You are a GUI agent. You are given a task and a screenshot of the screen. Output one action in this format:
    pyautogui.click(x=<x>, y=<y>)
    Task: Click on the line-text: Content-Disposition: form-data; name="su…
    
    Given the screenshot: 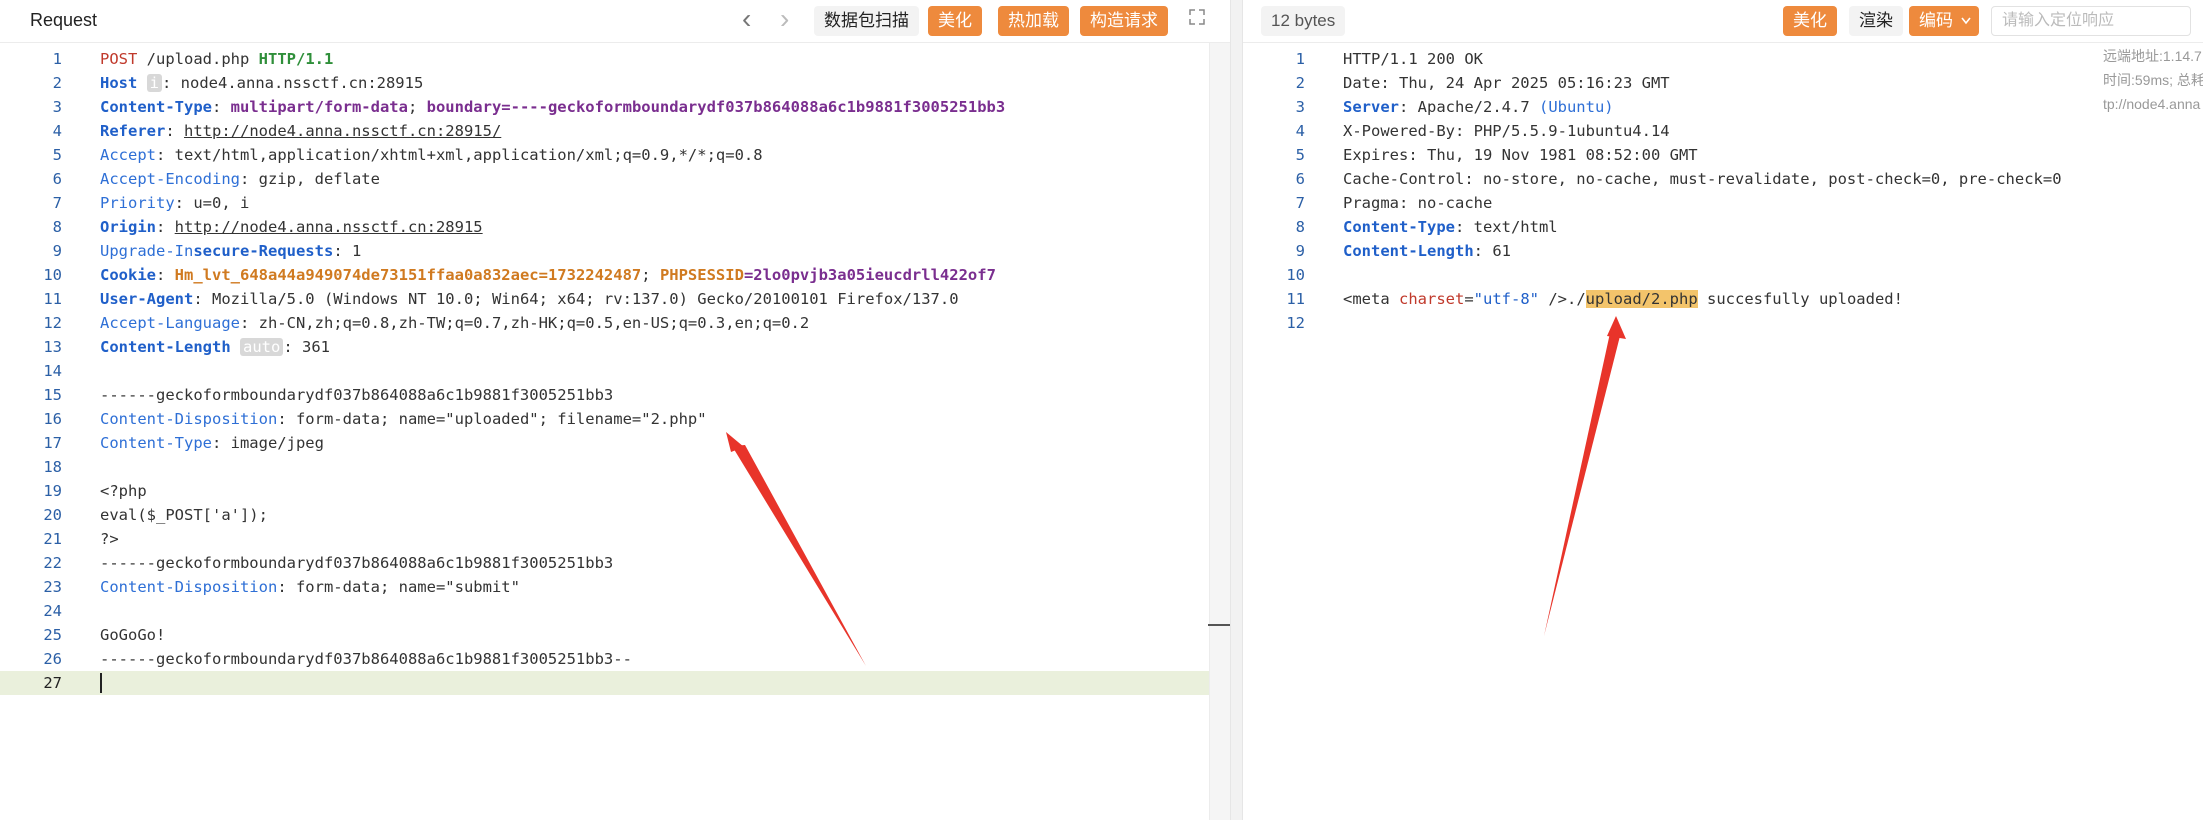 What is the action you would take?
    pyautogui.click(x=310, y=587)
    